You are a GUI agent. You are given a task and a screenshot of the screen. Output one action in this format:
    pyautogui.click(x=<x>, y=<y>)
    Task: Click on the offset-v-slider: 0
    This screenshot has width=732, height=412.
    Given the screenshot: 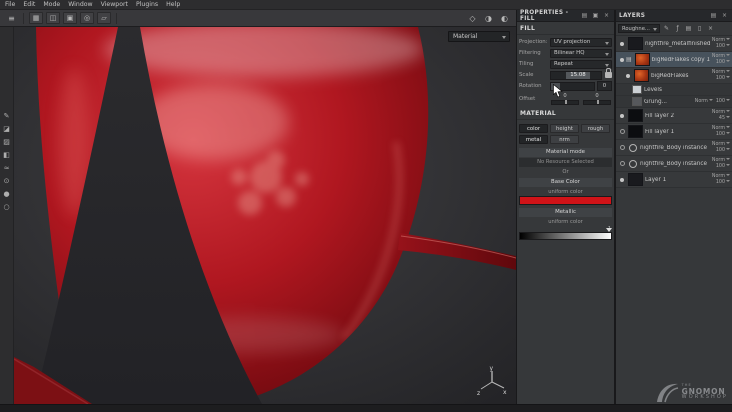 What is the action you would take?
    pyautogui.click(x=597, y=99)
    